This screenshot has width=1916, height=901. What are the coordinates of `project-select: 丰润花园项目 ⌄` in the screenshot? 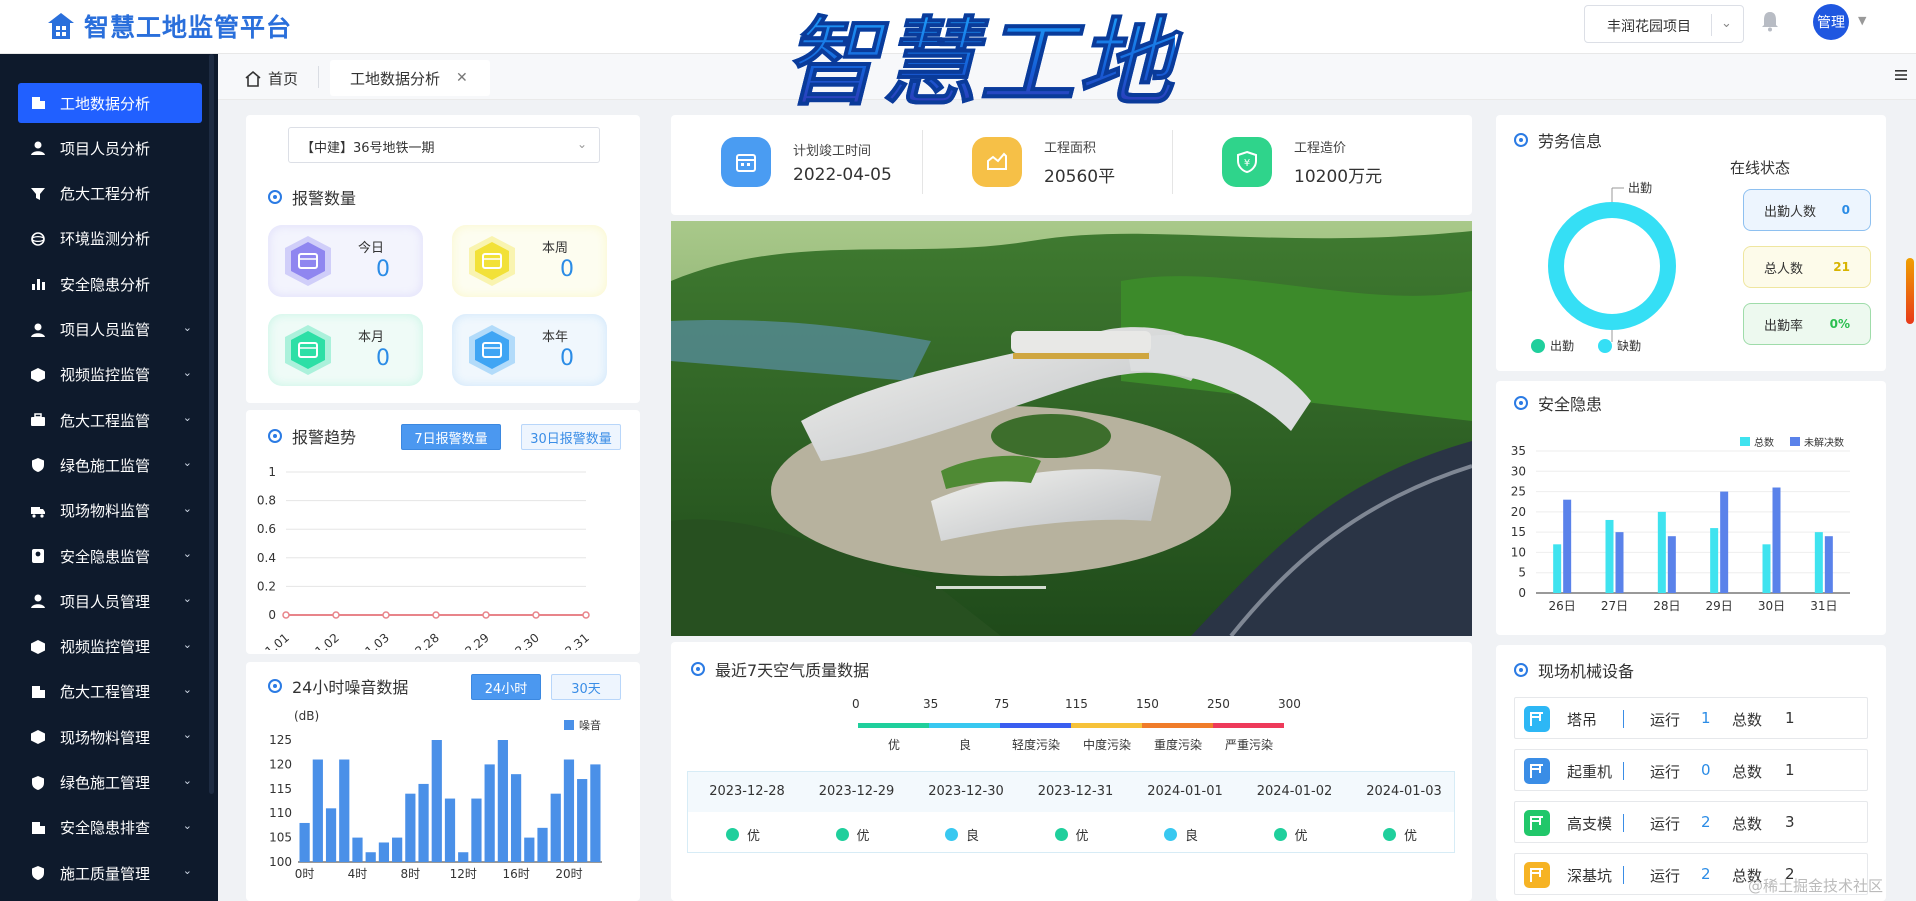 It's located at (1664, 24).